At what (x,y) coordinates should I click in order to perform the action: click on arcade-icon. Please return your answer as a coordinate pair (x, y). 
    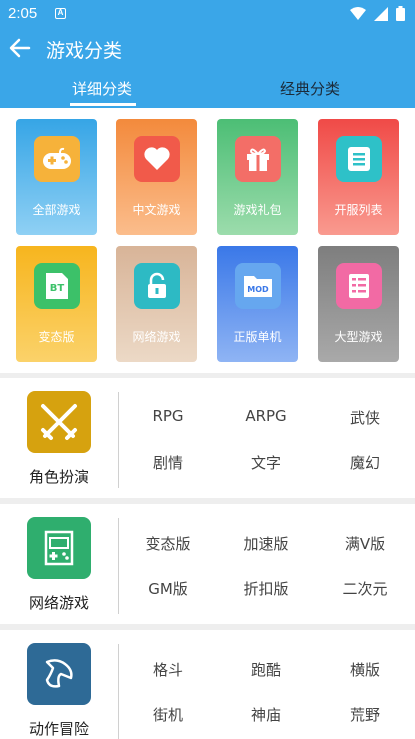
    Looking at the image, I should click on (59, 548).